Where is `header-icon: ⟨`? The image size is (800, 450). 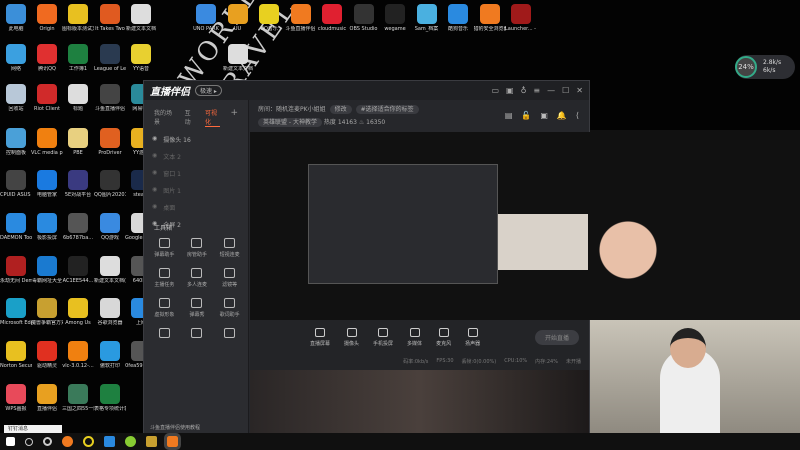
header-icon: ⟨ is located at coordinates (577, 115).